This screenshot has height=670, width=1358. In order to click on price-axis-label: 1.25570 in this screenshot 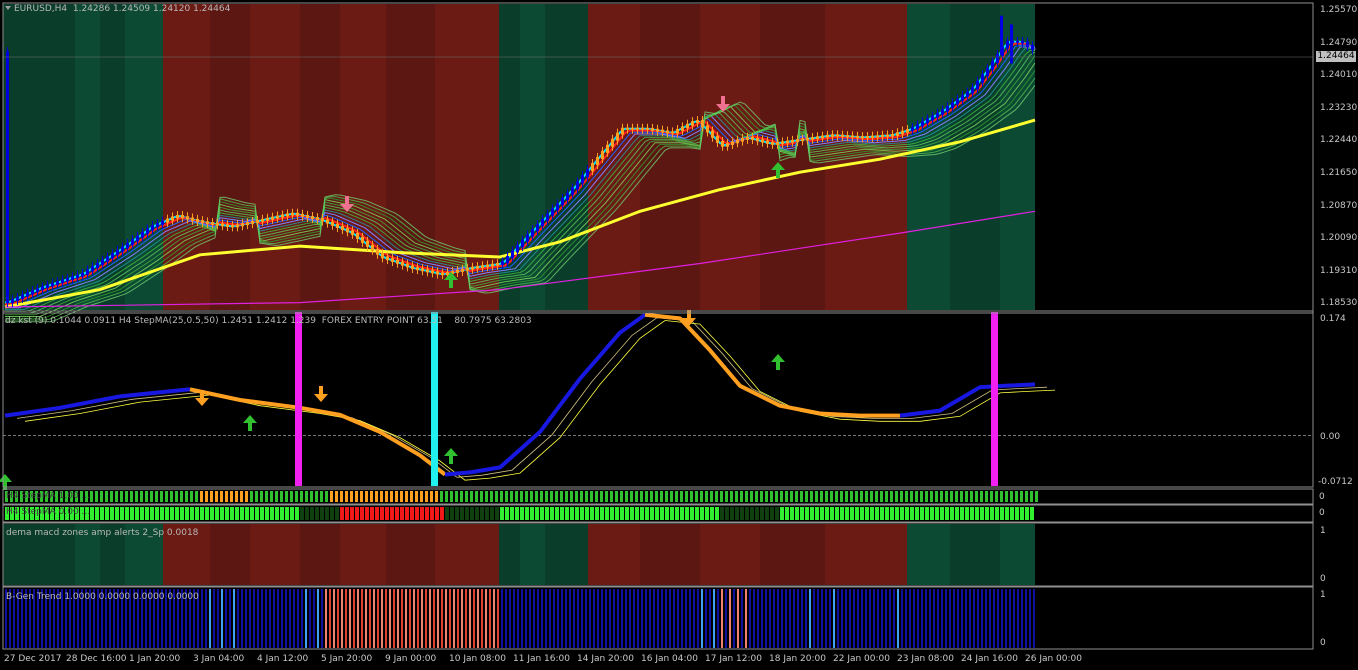, I will do `click(1339, 10)`.